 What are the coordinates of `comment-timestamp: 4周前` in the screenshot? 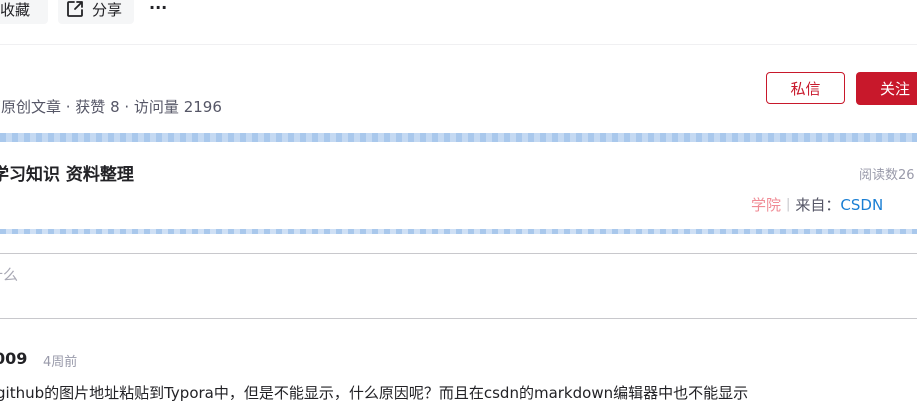 It's located at (60, 362).